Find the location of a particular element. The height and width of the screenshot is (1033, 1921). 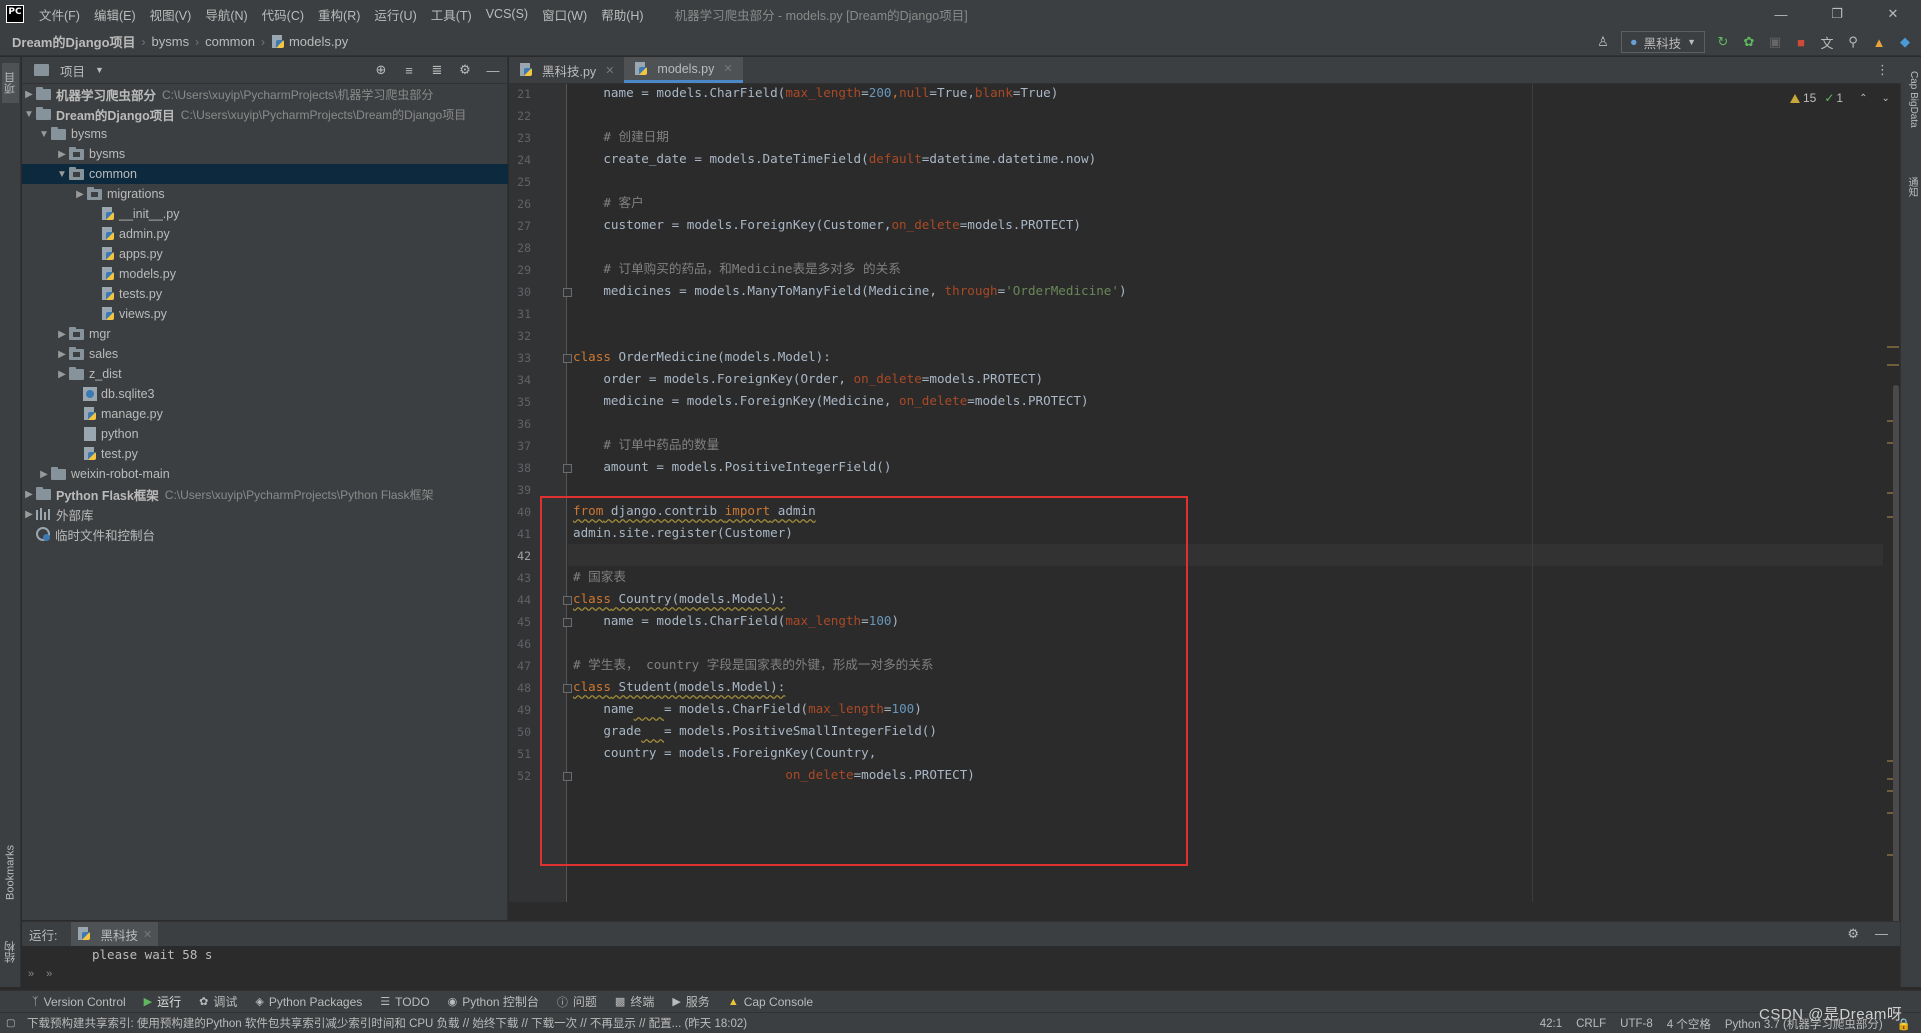

tree-item-external-libs: ▶ 外部库 is located at coordinates (265, 514).